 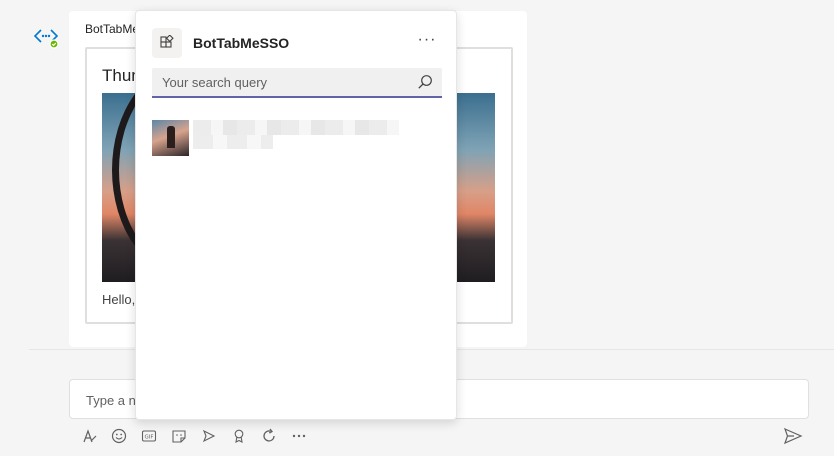 What do you see at coordinates (89, 436) in the screenshot?
I see `format-icon` at bounding box center [89, 436].